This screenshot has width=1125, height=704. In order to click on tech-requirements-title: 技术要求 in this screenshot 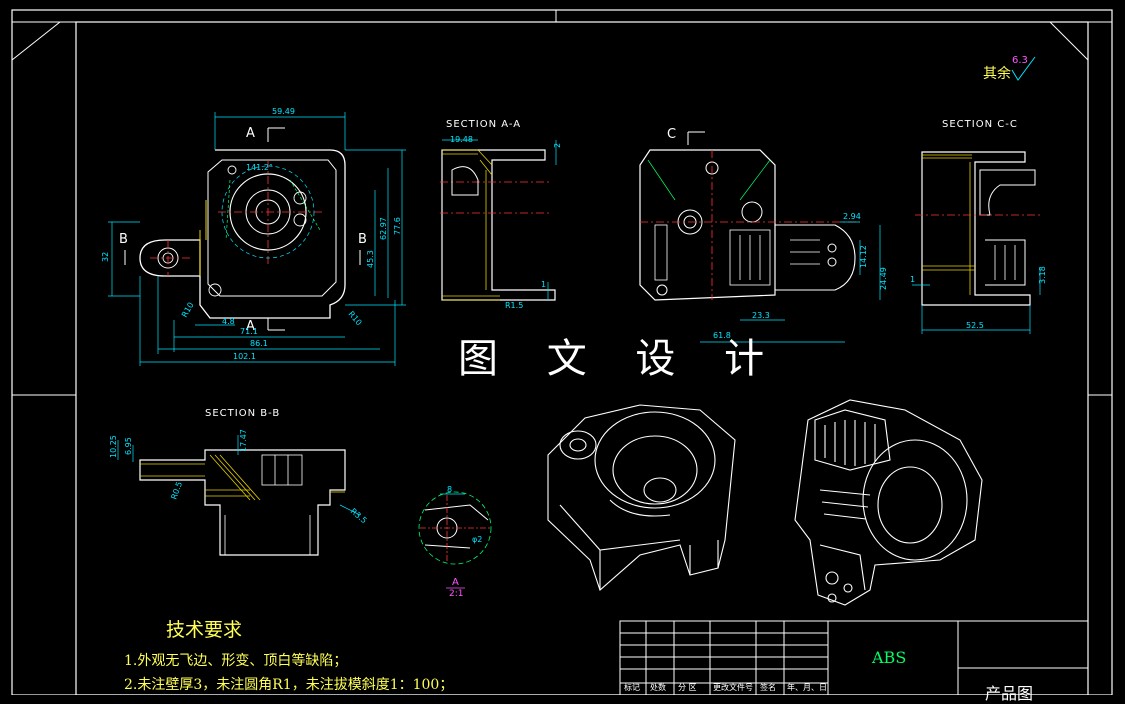, I will do `click(204, 630)`.